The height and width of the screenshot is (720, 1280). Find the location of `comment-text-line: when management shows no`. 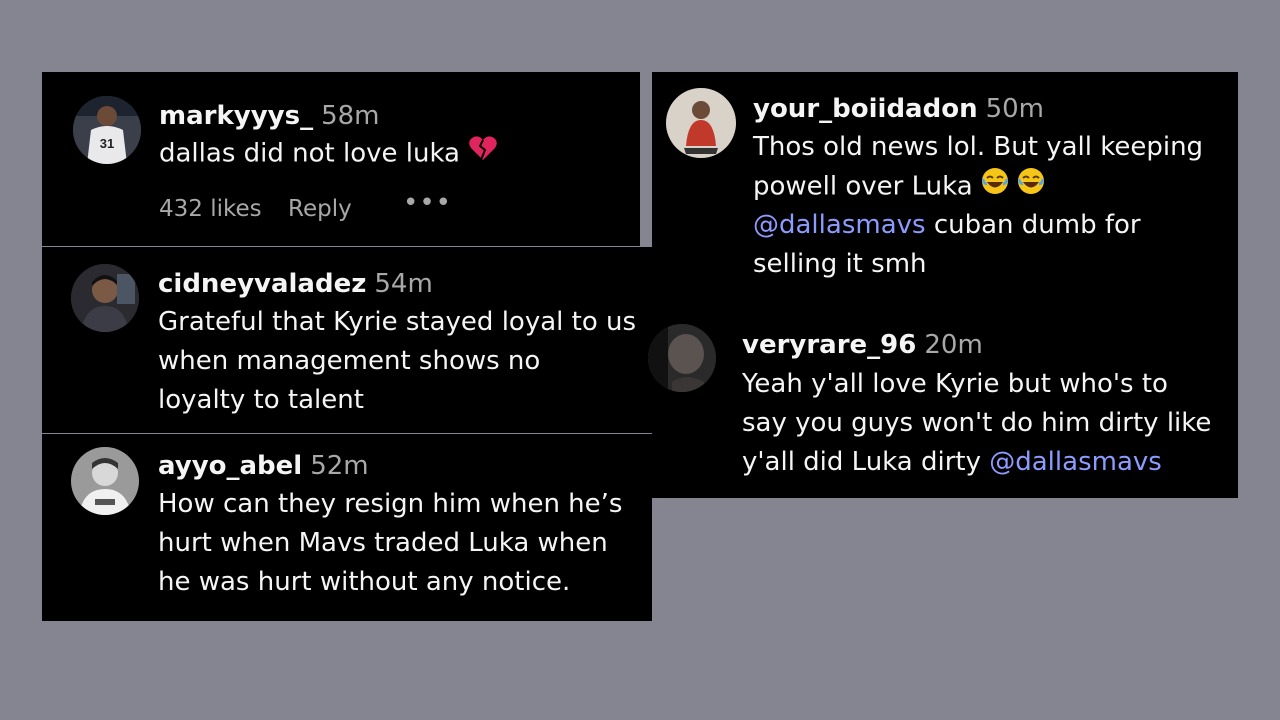

comment-text-line: when management shows no is located at coordinates (349, 361).